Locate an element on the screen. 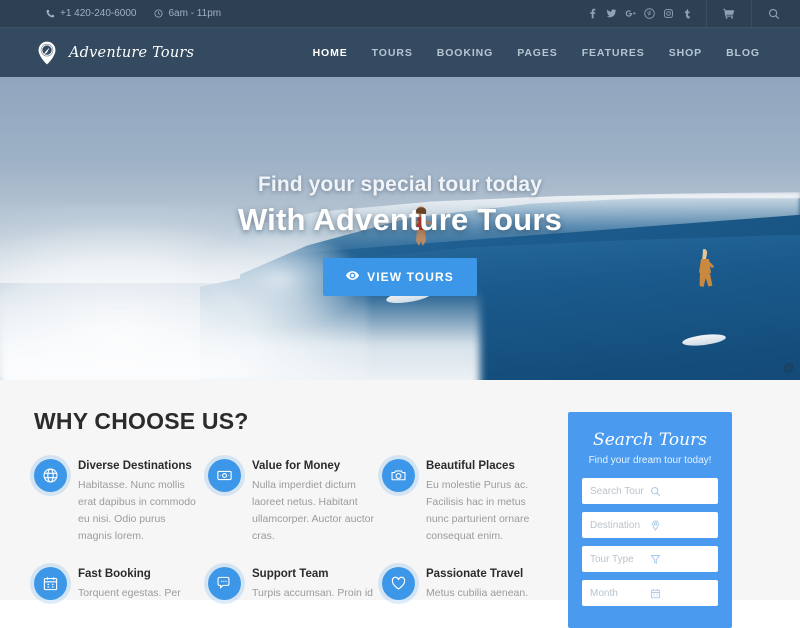  search-tour-input: Search Tour is located at coordinates (650, 491).